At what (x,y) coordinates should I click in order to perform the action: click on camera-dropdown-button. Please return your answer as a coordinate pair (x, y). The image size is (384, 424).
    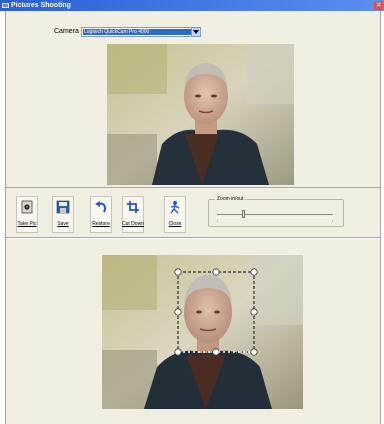
    Looking at the image, I should click on (195, 32).